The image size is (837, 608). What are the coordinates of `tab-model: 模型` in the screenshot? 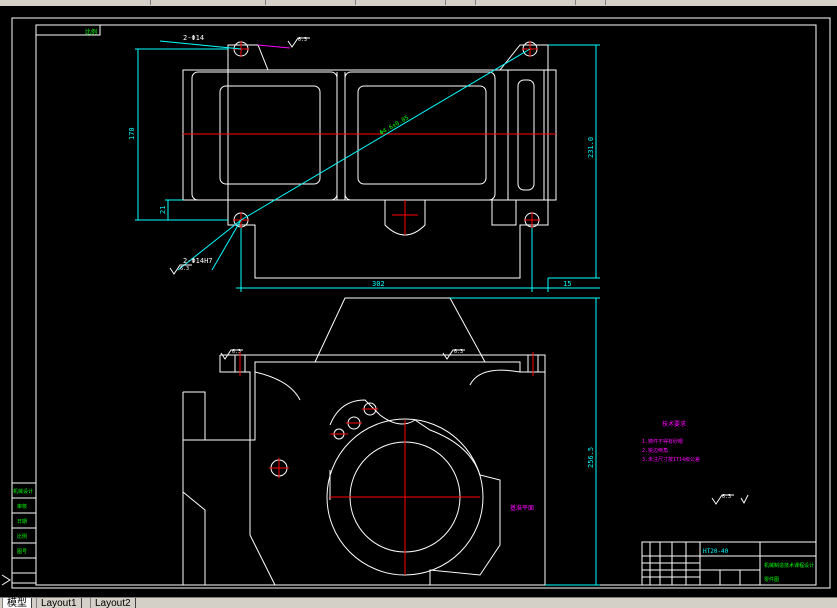 It's located at (17, 603).